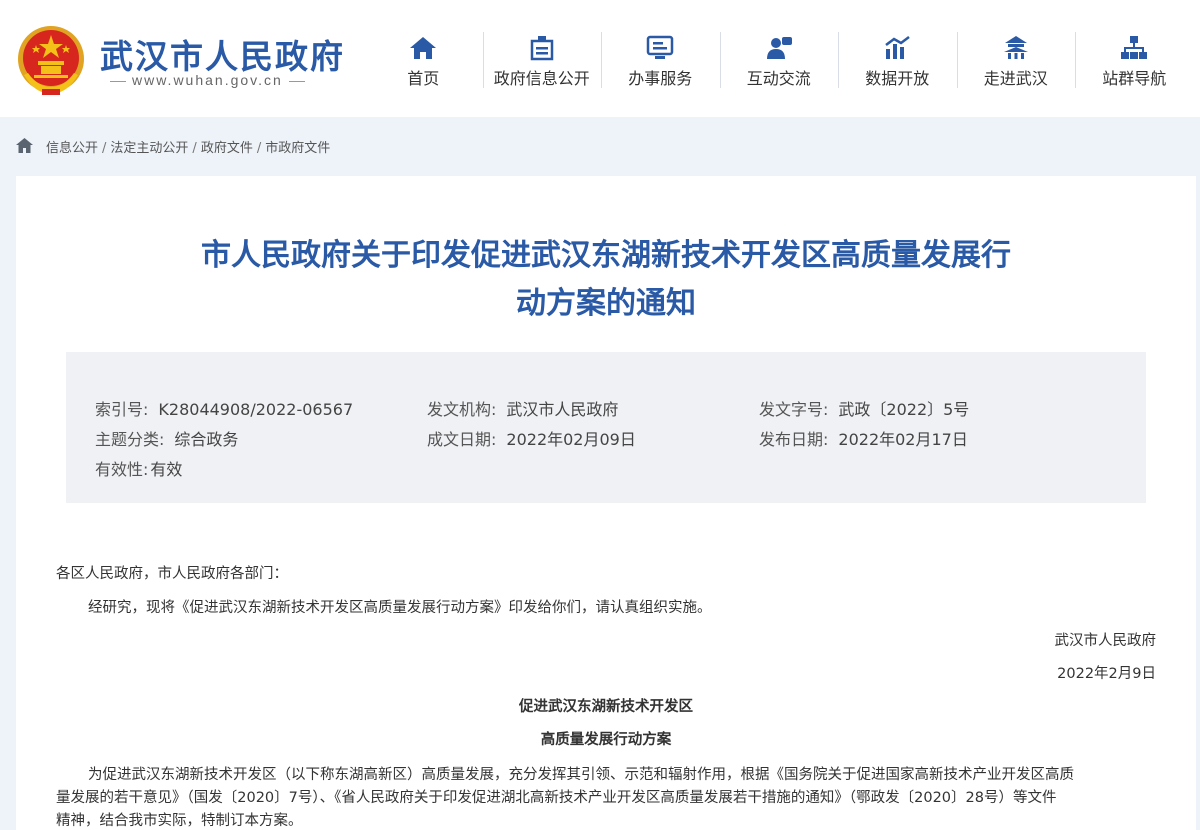 The height and width of the screenshot is (830, 1200). Describe the element at coordinates (606, 280) in the screenshot. I see `article-title: 市人民政府关于印发促进武汉东湖新技术开发区高质量发展行 动方案的通知` at that location.